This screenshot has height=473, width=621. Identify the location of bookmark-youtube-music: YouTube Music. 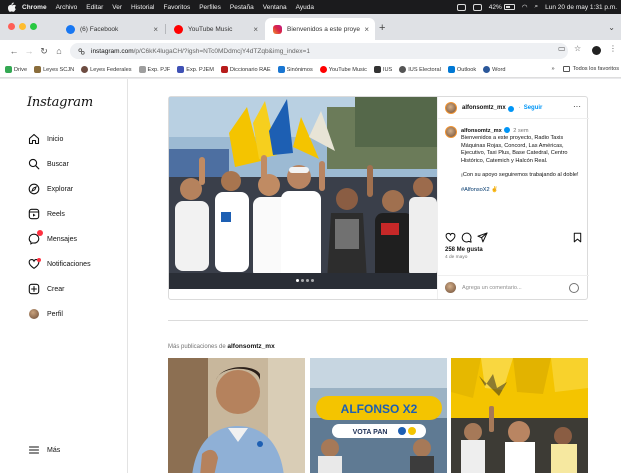
(343, 69).